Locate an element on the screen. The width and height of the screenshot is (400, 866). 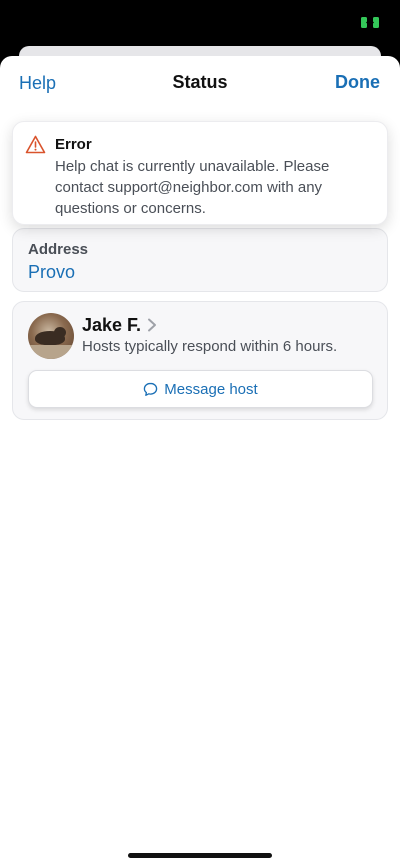
message-host-button: Message host is located at coordinates (200, 389).